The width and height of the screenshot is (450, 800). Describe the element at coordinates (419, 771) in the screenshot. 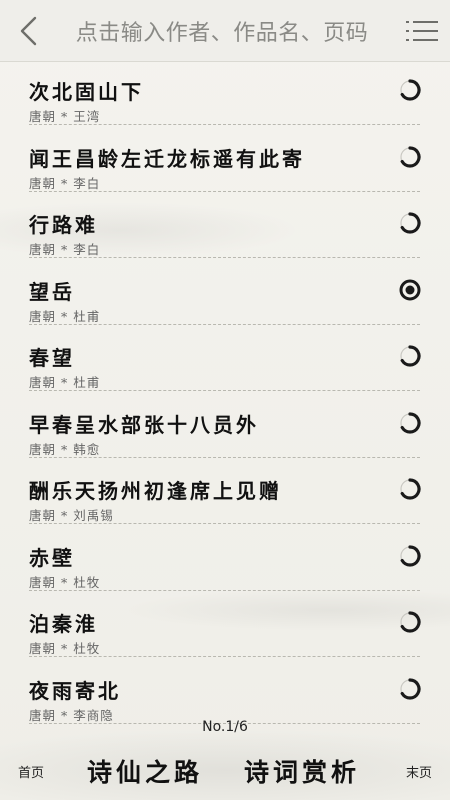

I see `last-page-button: 末页` at that location.